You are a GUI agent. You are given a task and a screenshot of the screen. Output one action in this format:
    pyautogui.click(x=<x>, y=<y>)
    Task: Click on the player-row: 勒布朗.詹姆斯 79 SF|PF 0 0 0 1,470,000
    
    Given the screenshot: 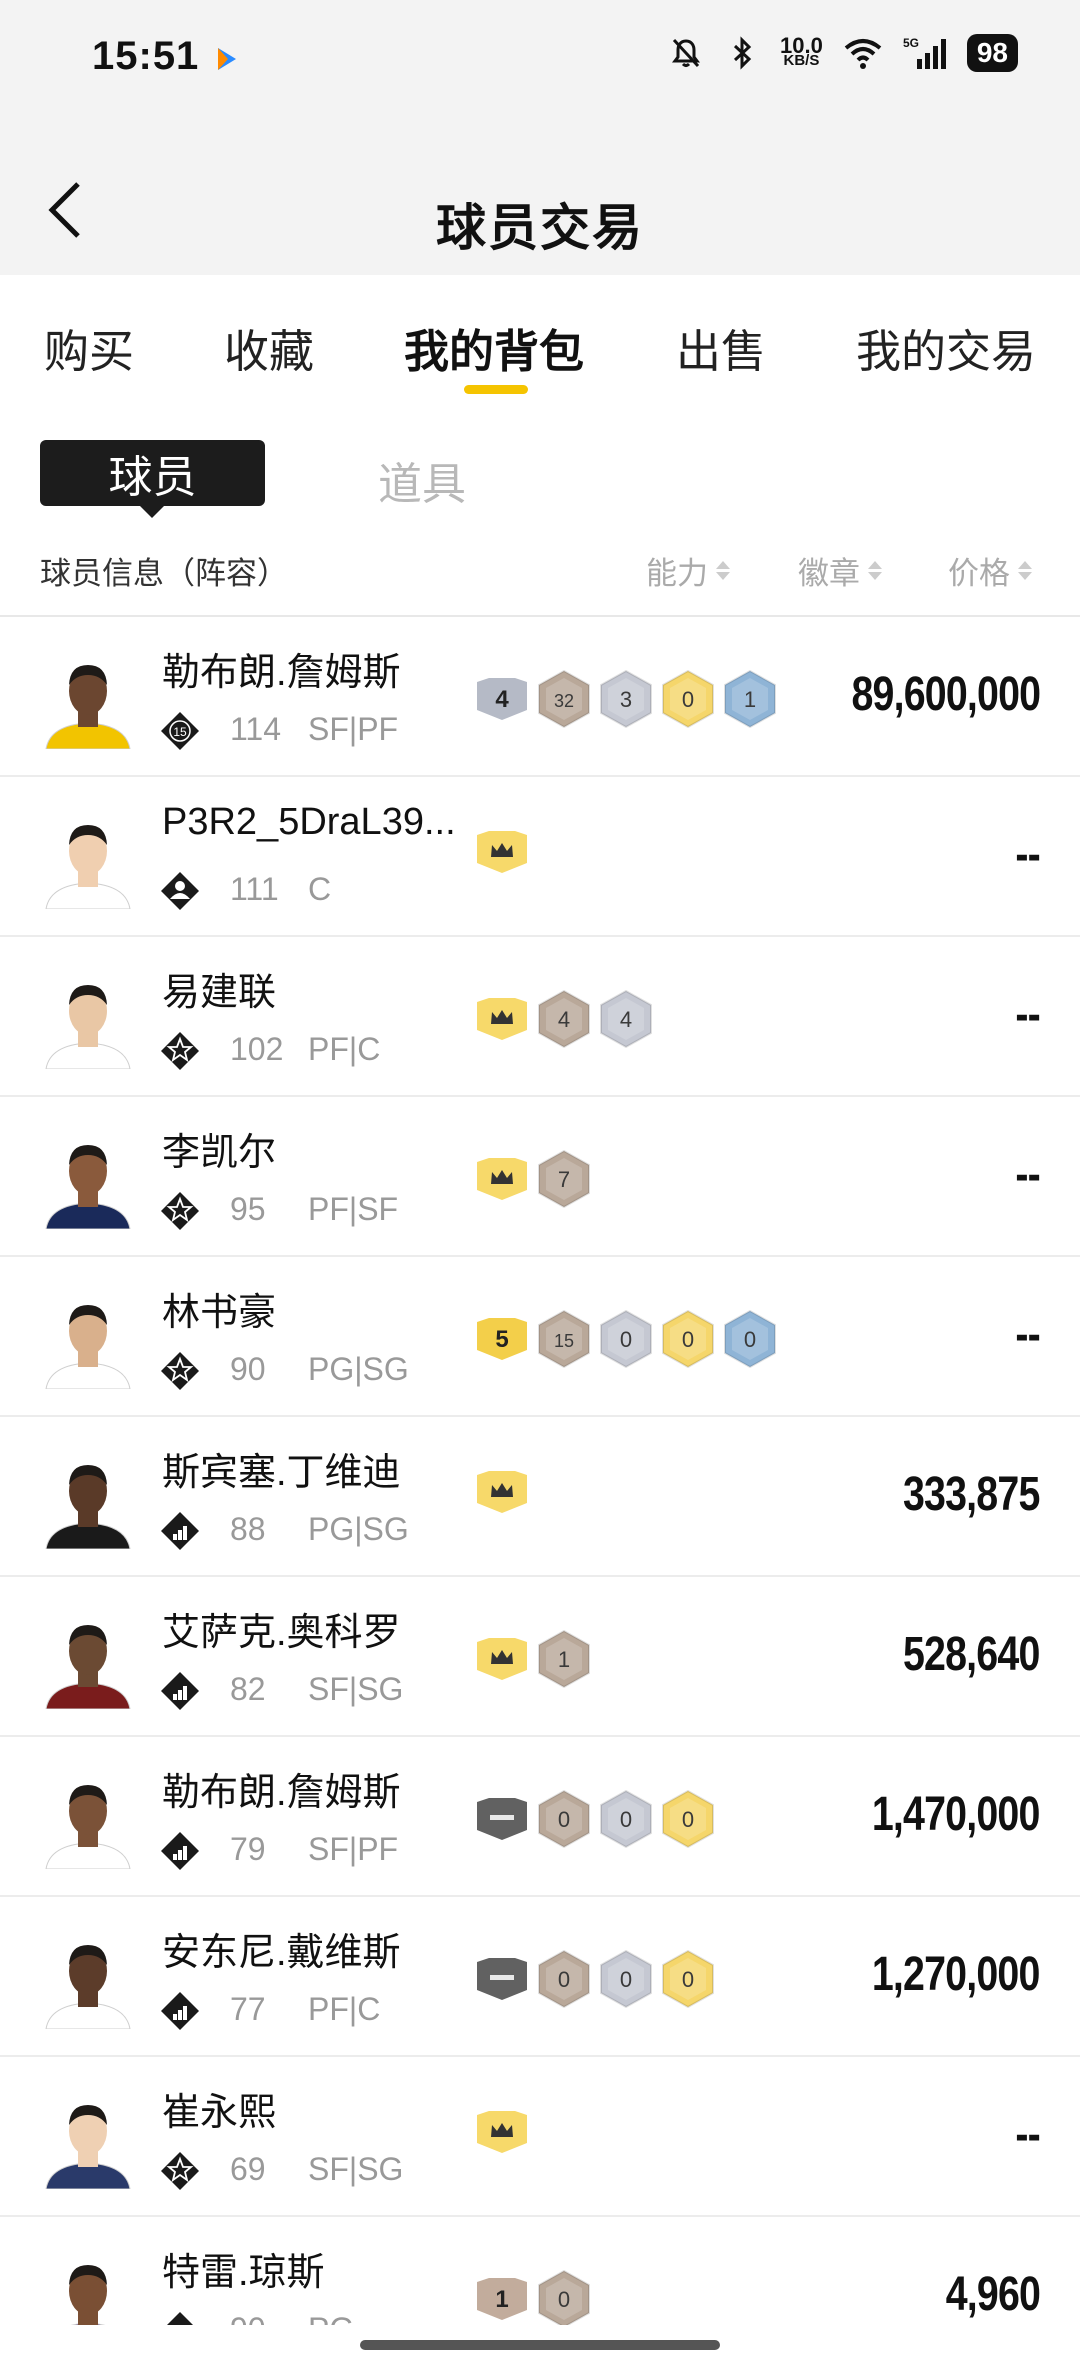 What is the action you would take?
    pyautogui.click(x=540, y=1817)
    